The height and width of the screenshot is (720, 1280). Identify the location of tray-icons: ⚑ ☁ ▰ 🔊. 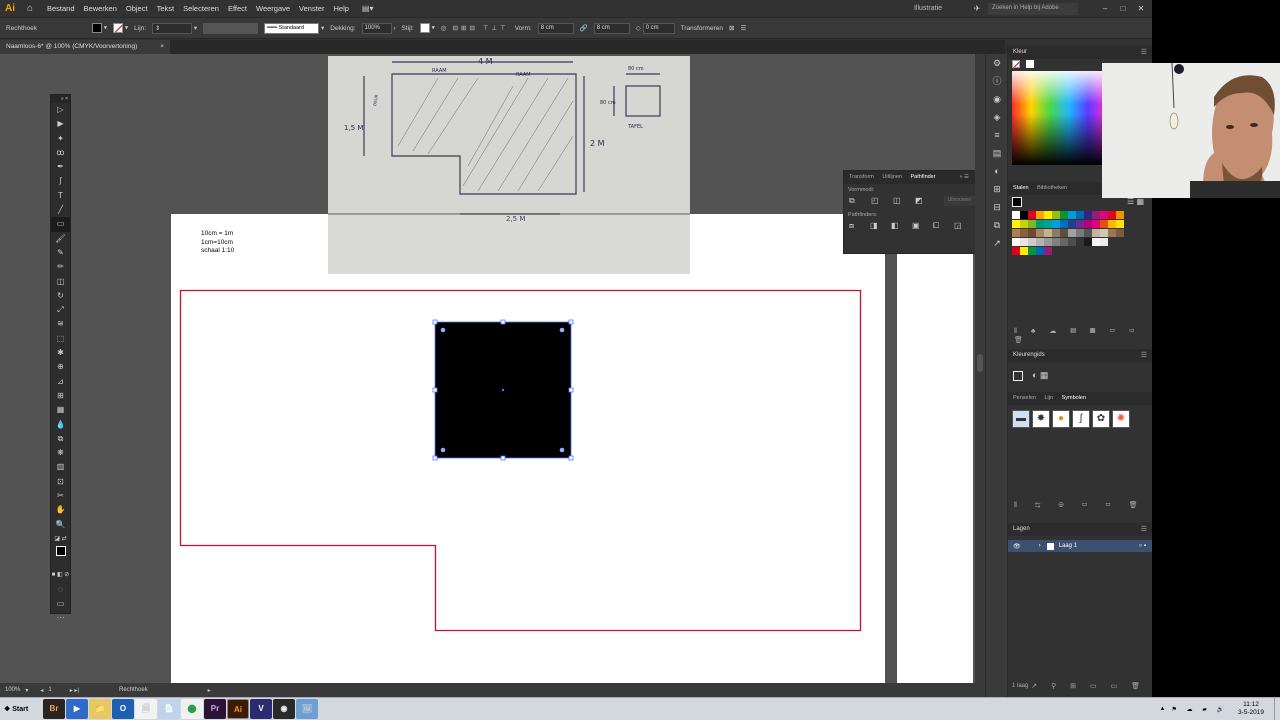
(1200, 709).